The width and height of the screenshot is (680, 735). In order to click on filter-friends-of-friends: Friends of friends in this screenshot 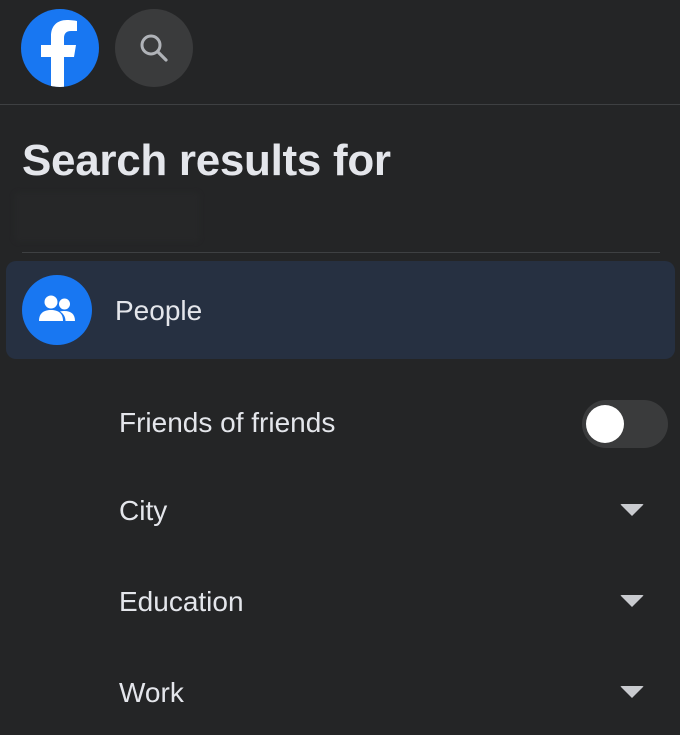, I will do `click(340, 423)`.